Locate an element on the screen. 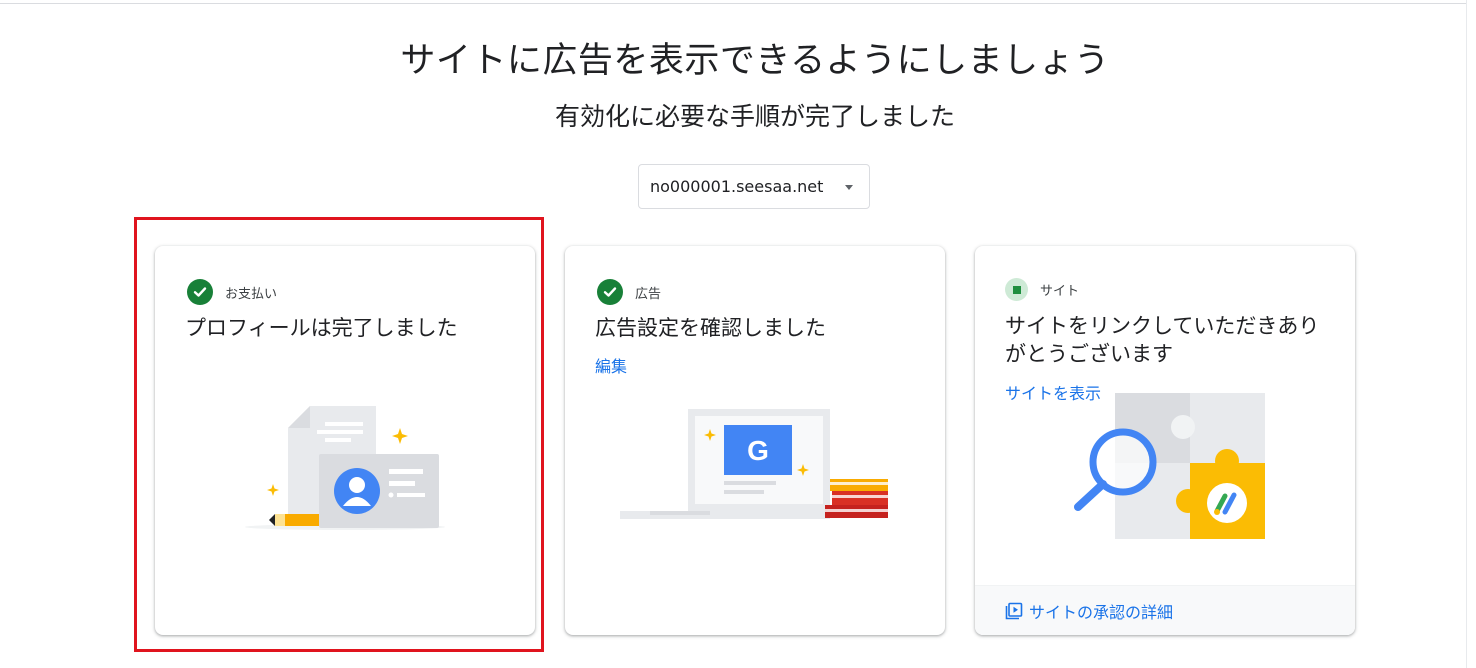 Image resolution: width=1476 pixels, height=668 pixels. top-divider is located at coordinates (733, 3).